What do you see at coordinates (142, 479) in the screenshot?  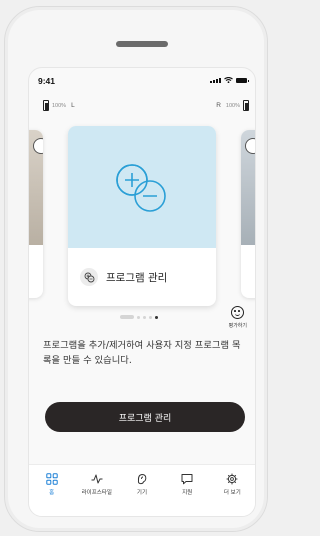 I see `device-ear-icon` at bounding box center [142, 479].